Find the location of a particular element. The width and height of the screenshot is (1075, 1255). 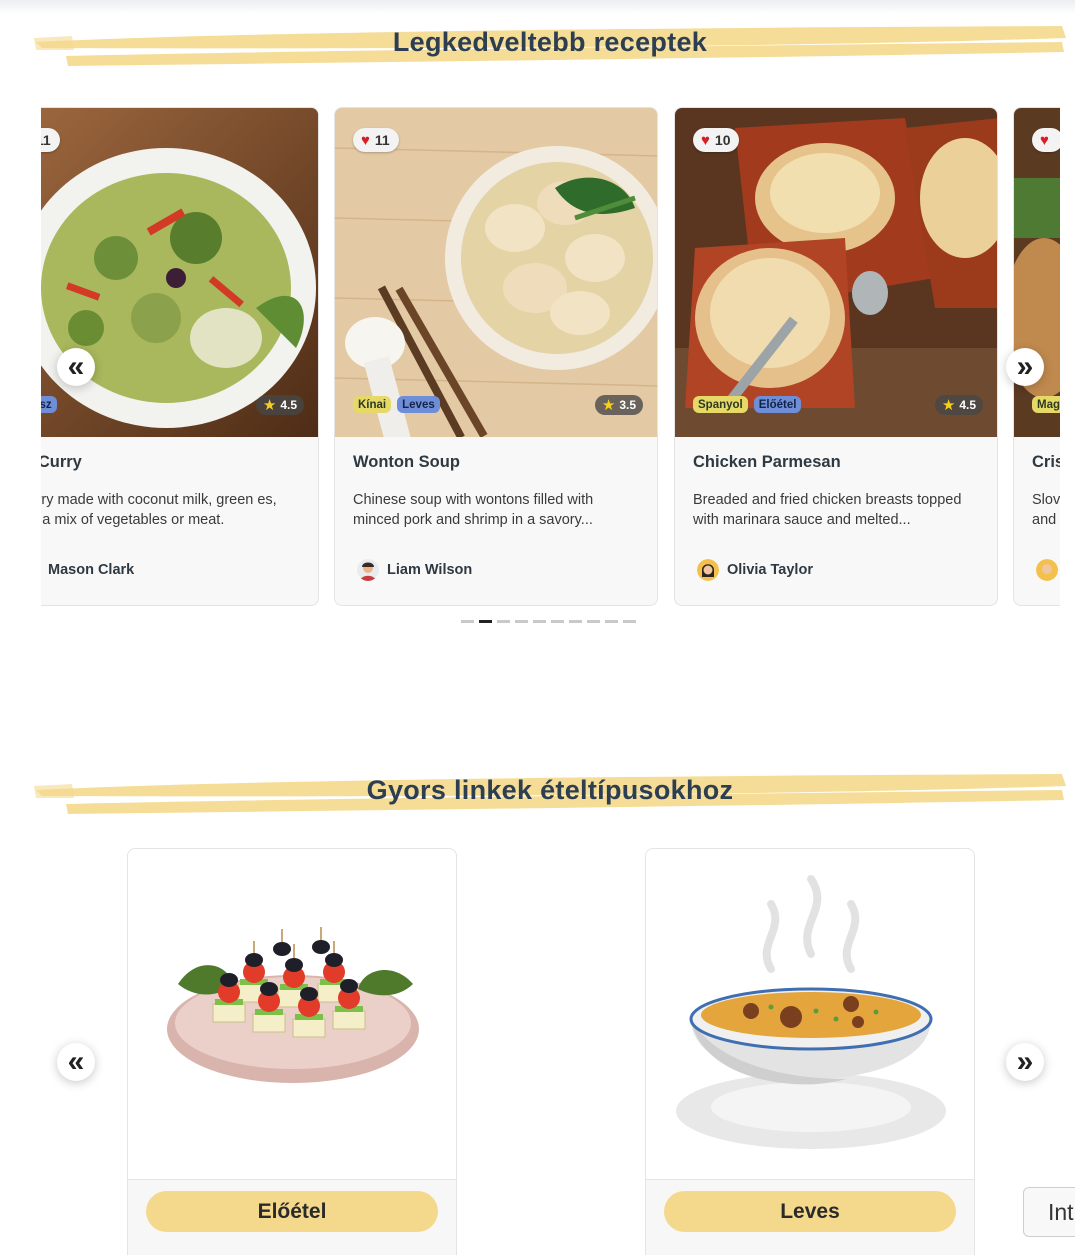

recipe-tag: Kínai is located at coordinates (372, 404).